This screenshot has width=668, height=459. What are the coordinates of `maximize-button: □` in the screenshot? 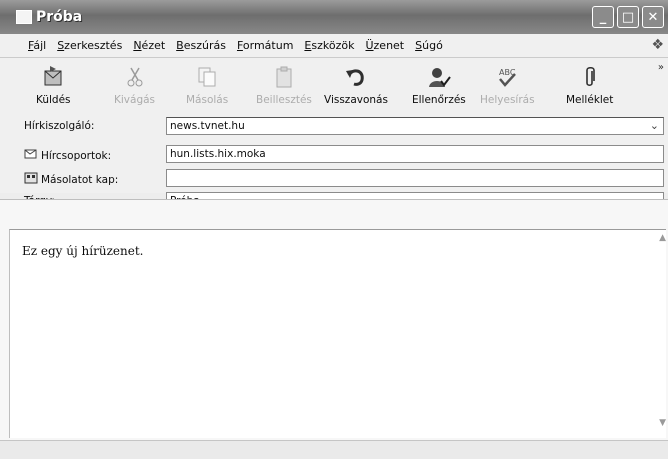 It's located at (628, 17).